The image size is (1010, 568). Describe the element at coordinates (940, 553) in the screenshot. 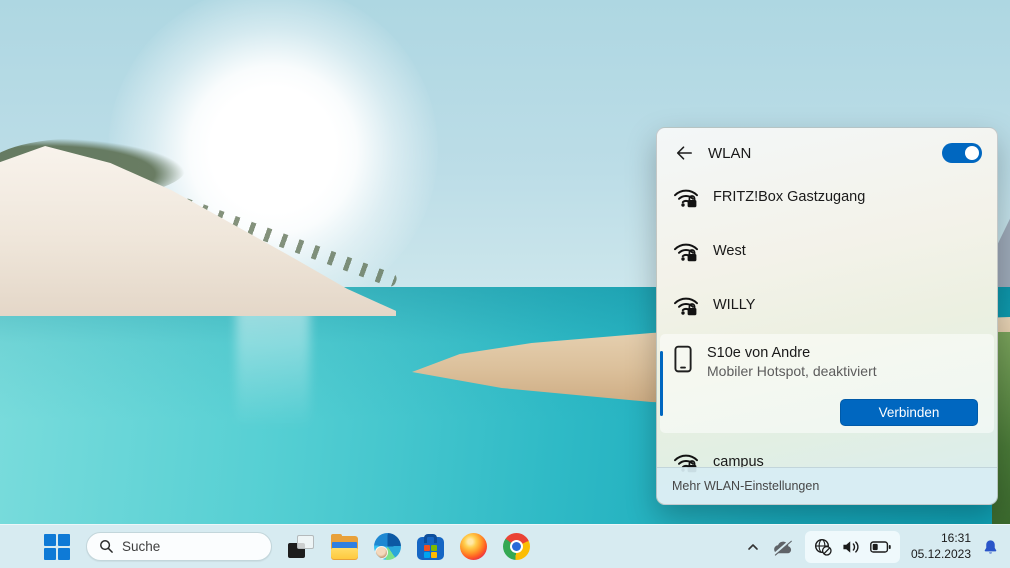

I see `clock-date: 05.12.2023` at that location.